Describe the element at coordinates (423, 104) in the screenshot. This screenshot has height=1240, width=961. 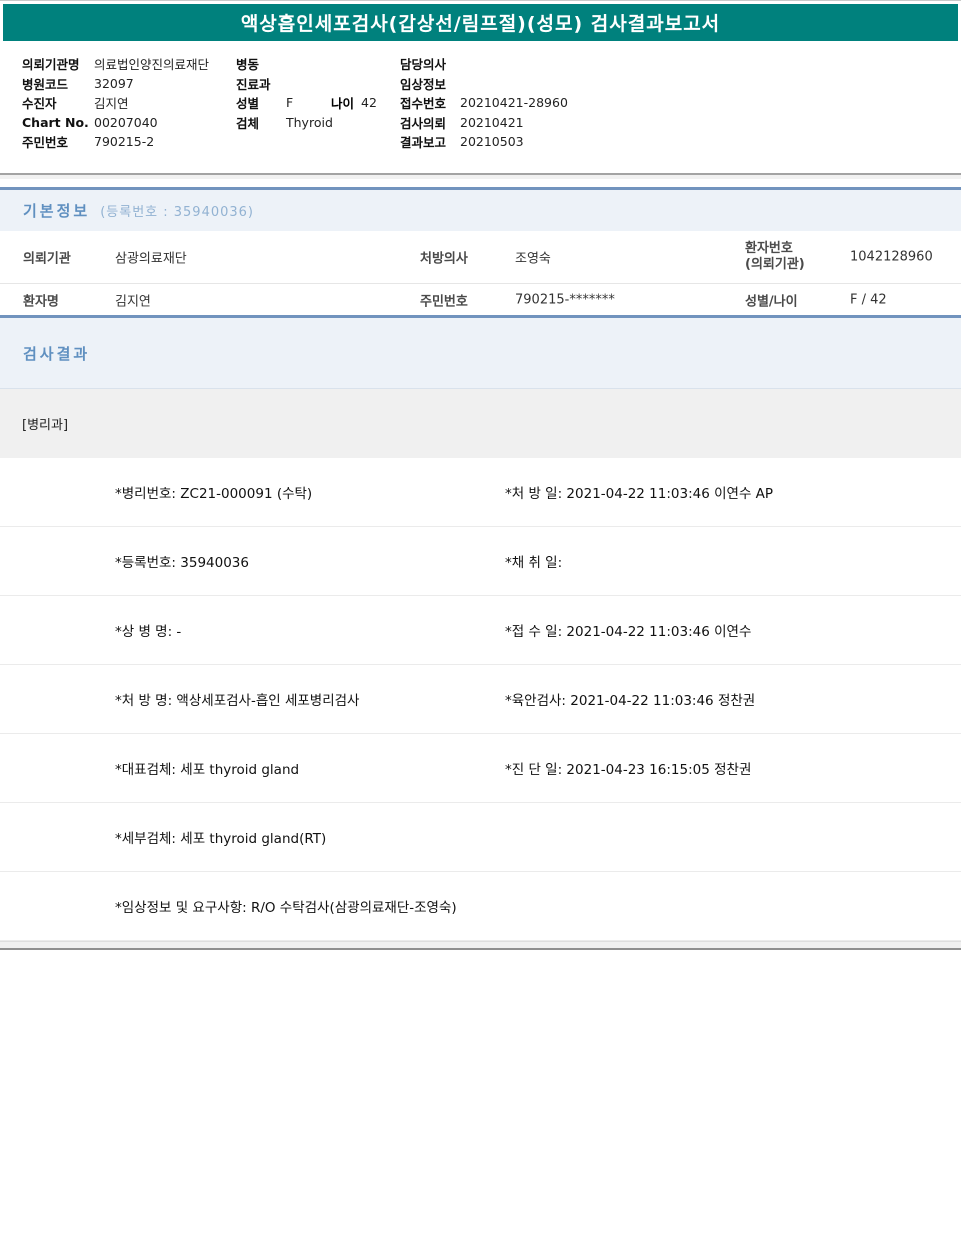
I see `receipt-no-label: 접수번호` at that location.